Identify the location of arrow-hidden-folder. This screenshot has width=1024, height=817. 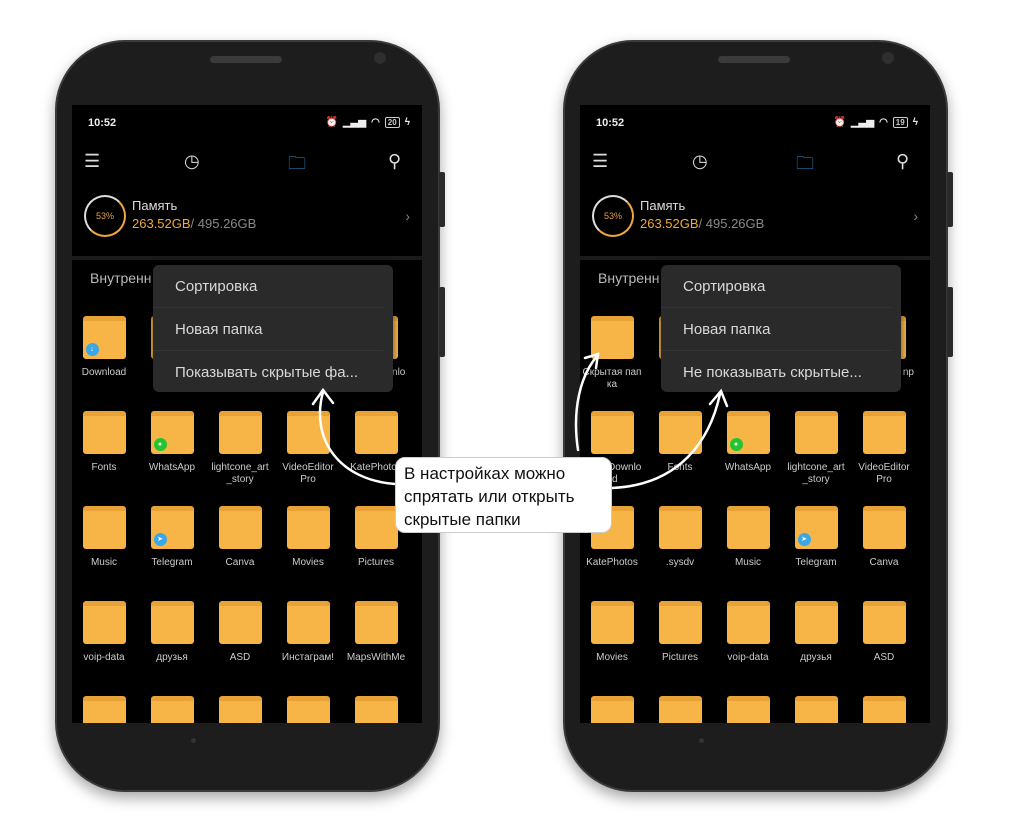
(587, 402).